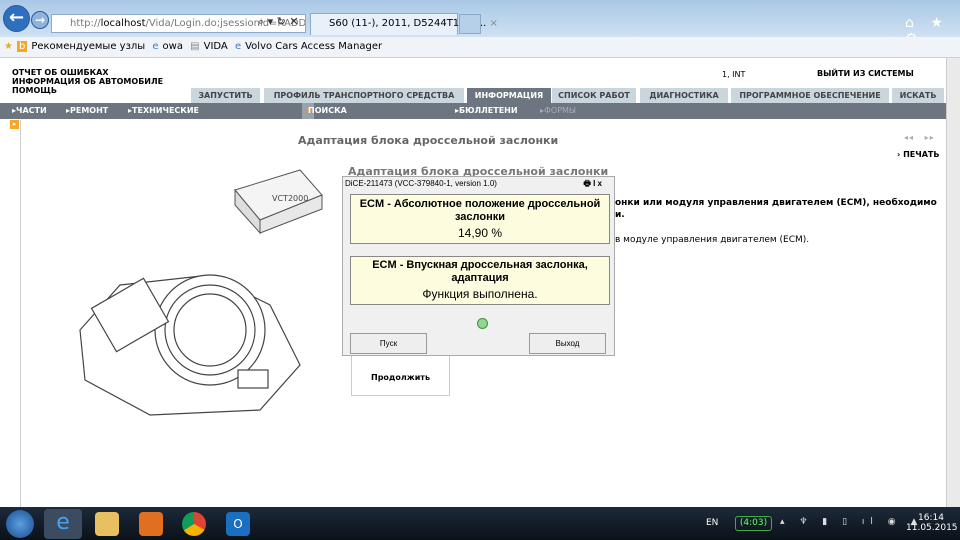 Image resolution: width=960 pixels, height=540 pixels. I want to click on tab-diagnostics: ДИАГНОСТИКА, so click(684, 95).